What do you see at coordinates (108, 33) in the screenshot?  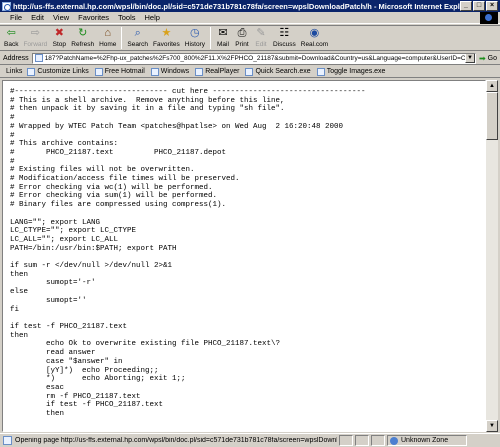 I see `home-icon: ⌂` at bounding box center [108, 33].